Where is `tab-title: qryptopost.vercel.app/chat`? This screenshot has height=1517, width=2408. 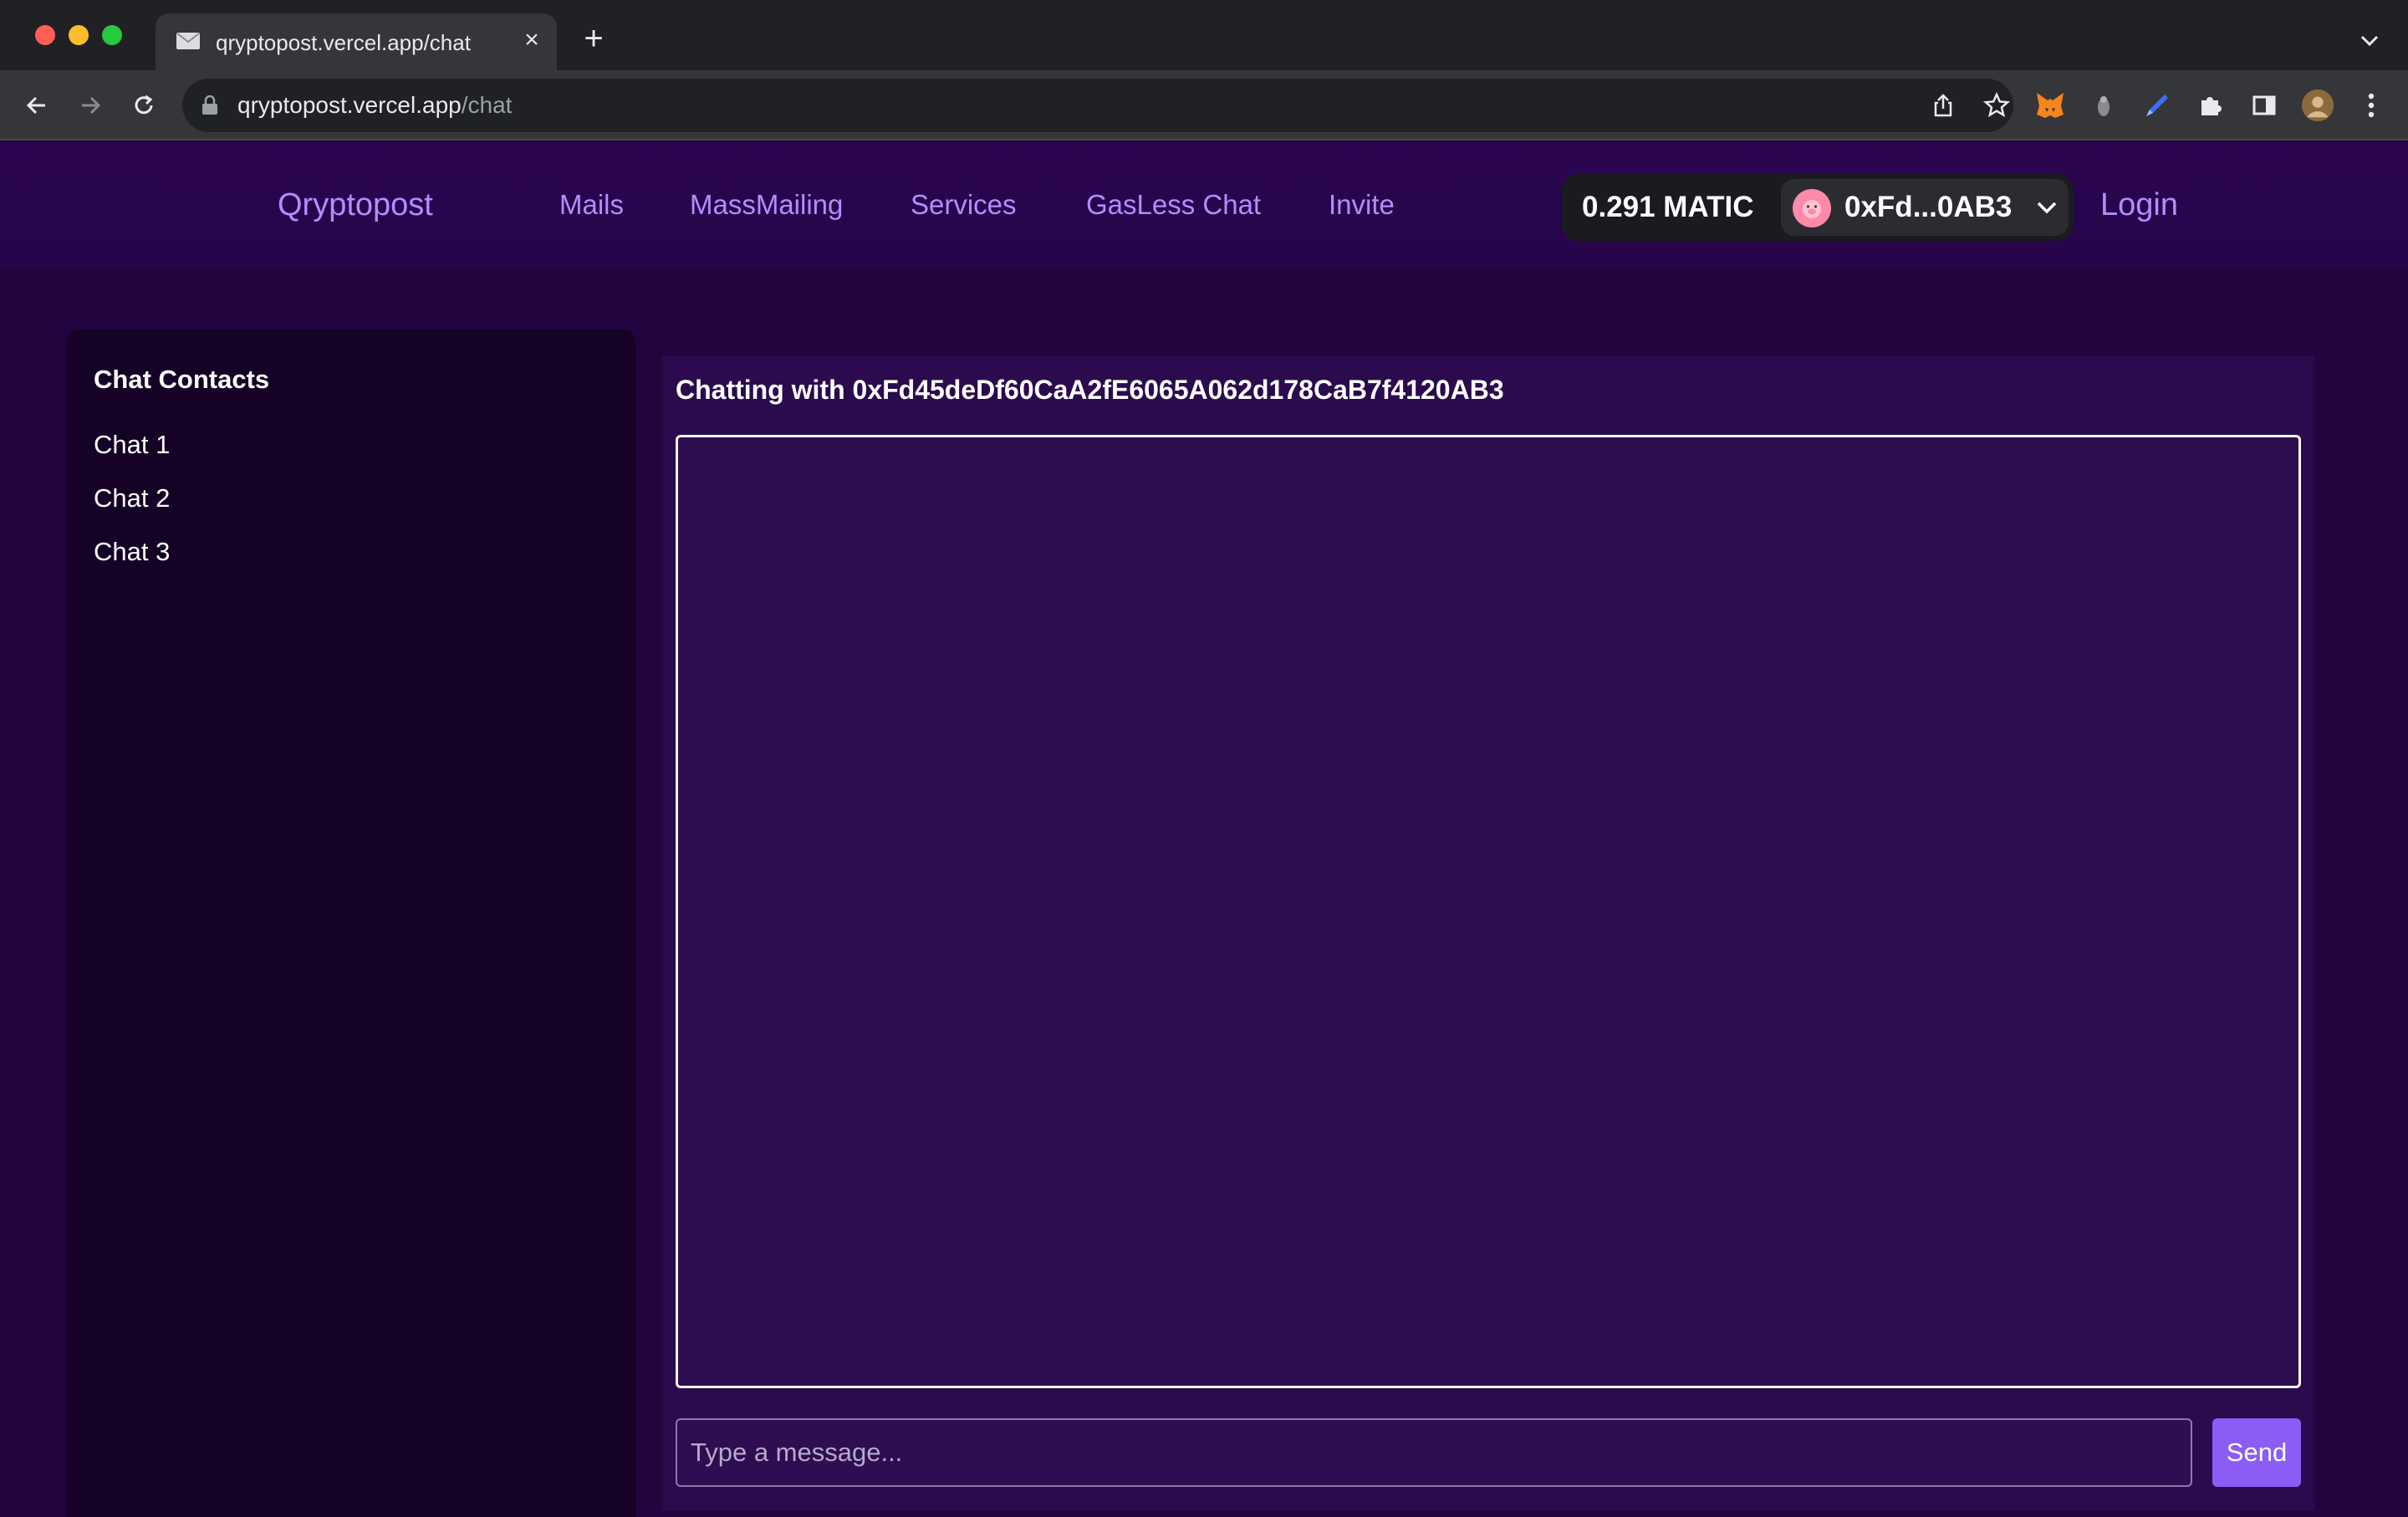
tab-title: qryptopost.vercel.app/chat is located at coordinates (344, 42).